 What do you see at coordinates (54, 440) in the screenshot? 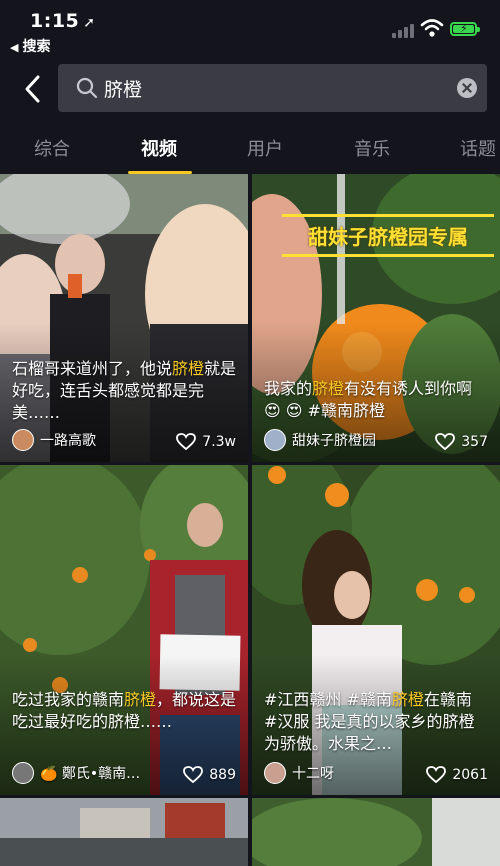
I see `author: 一路高歌` at bounding box center [54, 440].